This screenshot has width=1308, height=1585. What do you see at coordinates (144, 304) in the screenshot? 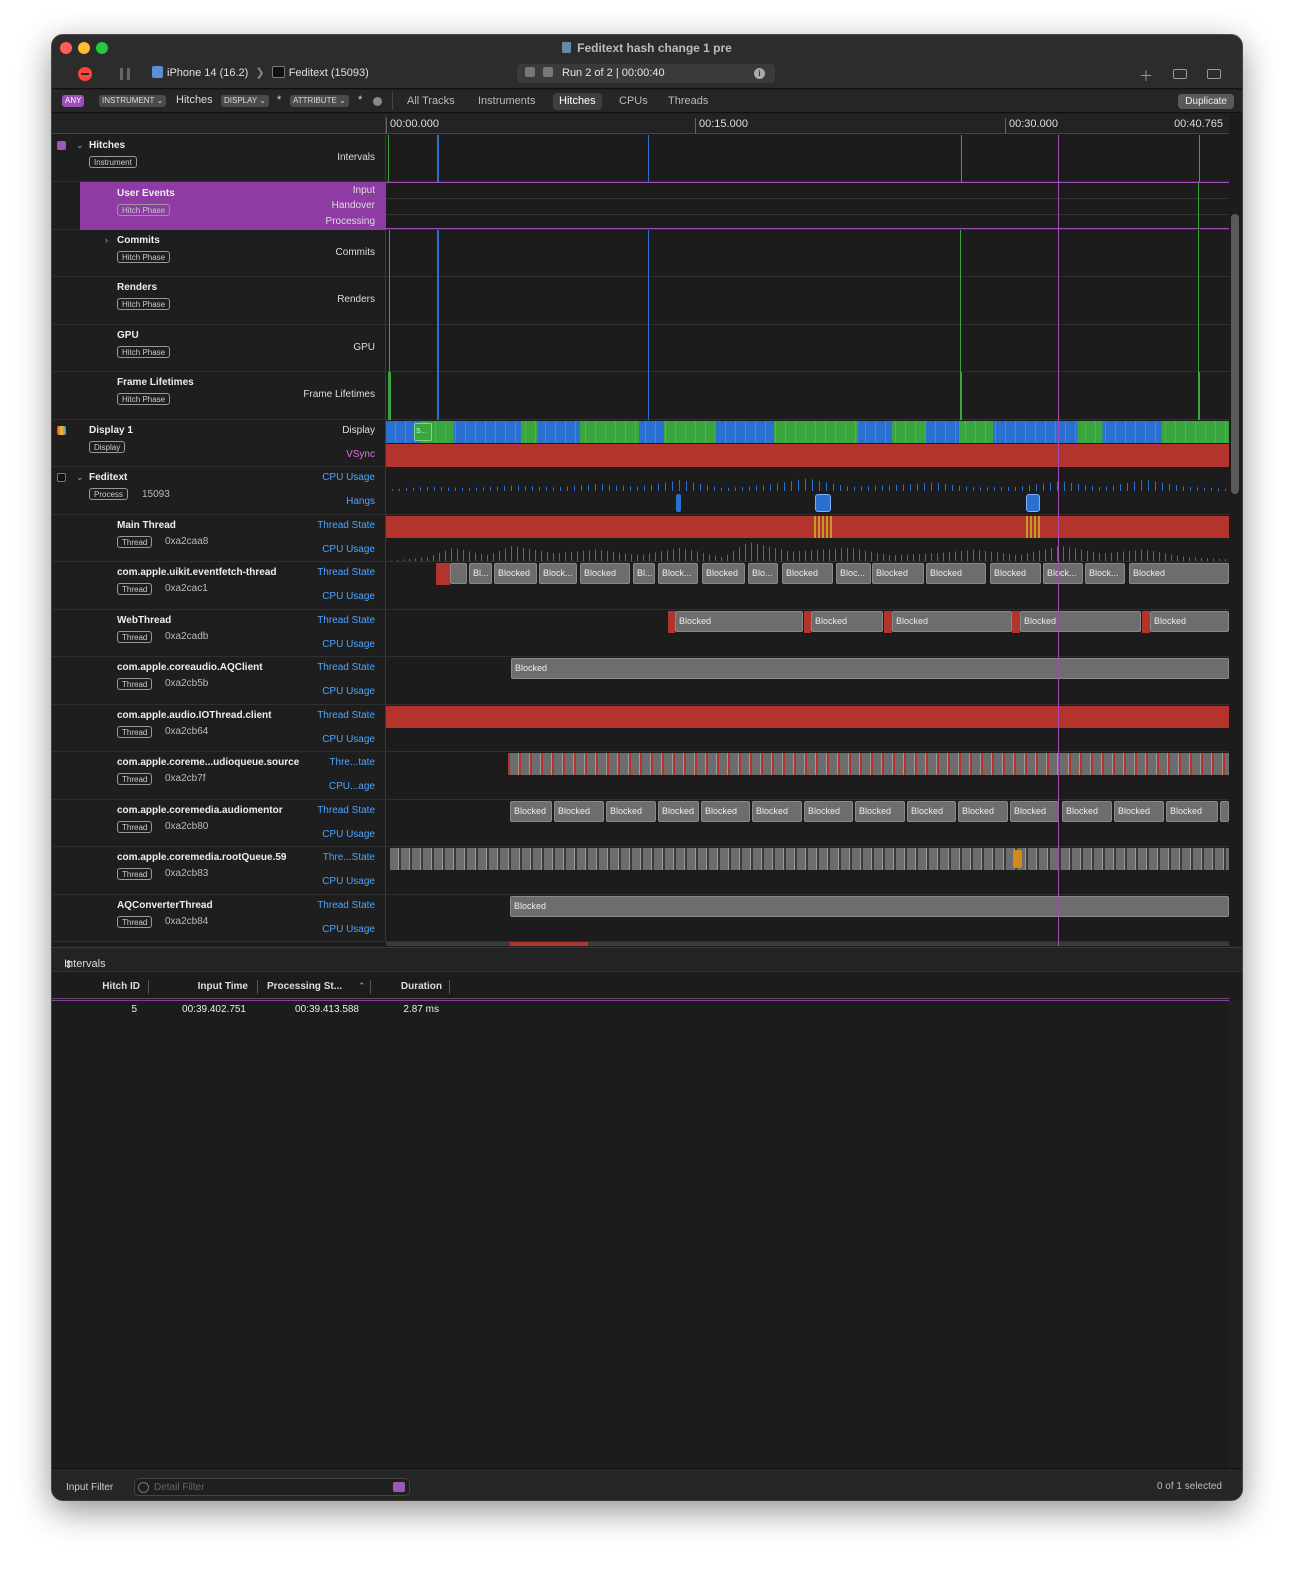
I see `track-badge: Hitch Phase` at bounding box center [144, 304].